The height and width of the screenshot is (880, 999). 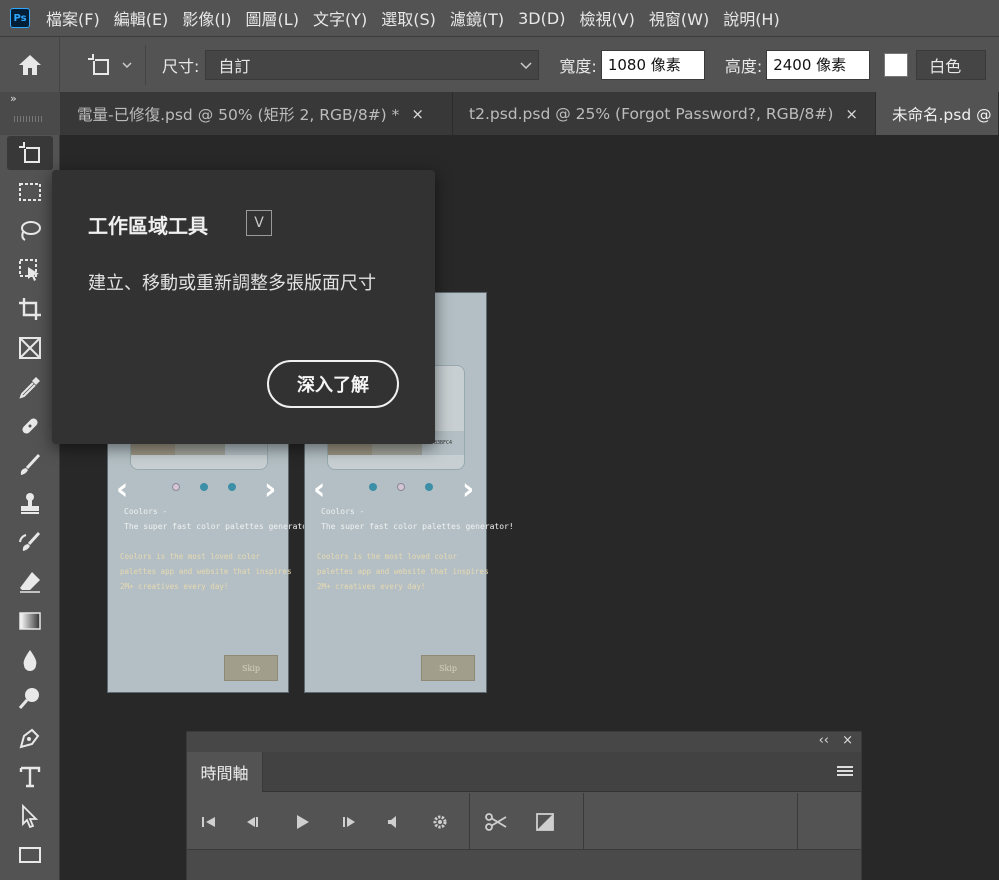 I want to click on menu-view: 檢視(V), so click(x=606, y=18).